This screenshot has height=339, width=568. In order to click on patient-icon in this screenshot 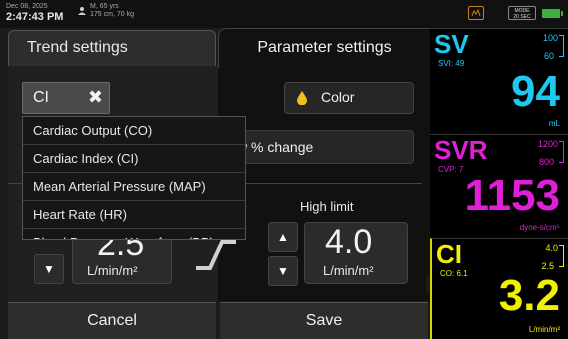, I will do `click(82, 11)`.